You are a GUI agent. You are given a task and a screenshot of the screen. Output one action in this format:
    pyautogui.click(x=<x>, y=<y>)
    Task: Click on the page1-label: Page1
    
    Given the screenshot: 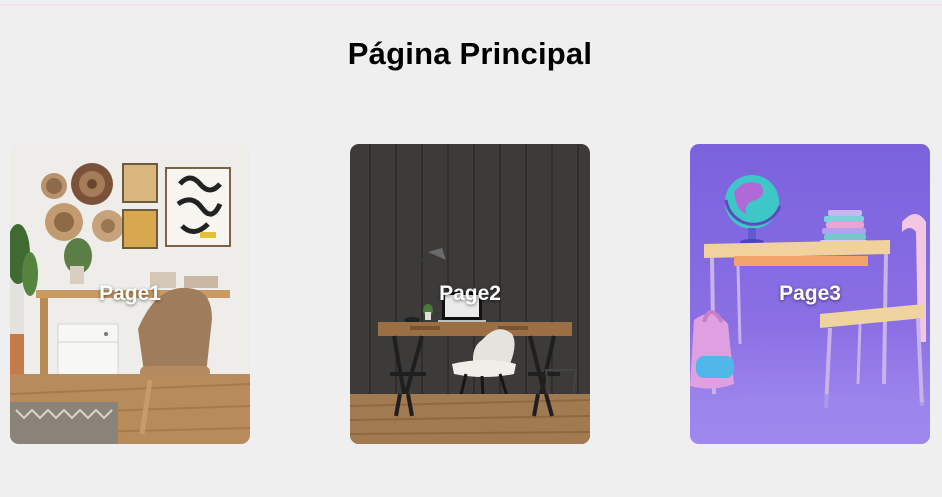 What is the action you would take?
    pyautogui.click(x=130, y=293)
    